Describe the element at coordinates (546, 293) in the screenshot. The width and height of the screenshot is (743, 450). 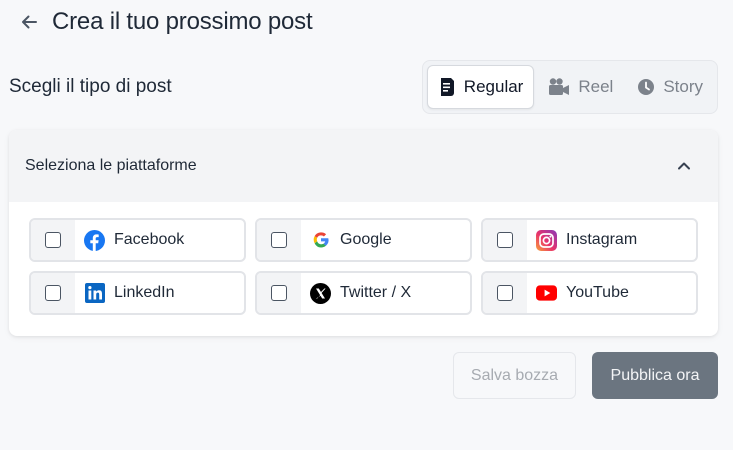
I see `youtube-icon` at that location.